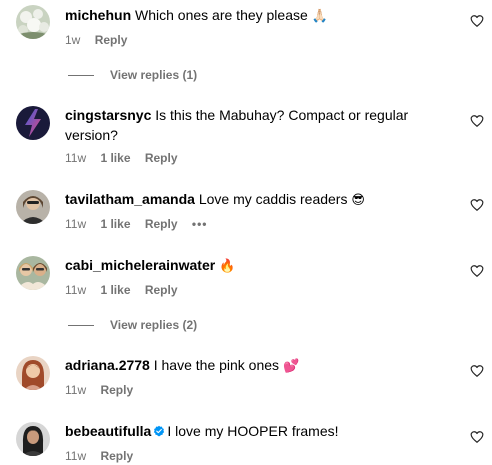  I want to click on comment-body: I love my HOOPER frames!, so click(253, 431).